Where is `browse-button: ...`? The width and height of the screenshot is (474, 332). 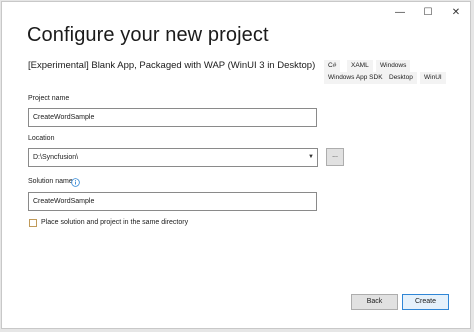
browse-button: ... is located at coordinates (335, 157).